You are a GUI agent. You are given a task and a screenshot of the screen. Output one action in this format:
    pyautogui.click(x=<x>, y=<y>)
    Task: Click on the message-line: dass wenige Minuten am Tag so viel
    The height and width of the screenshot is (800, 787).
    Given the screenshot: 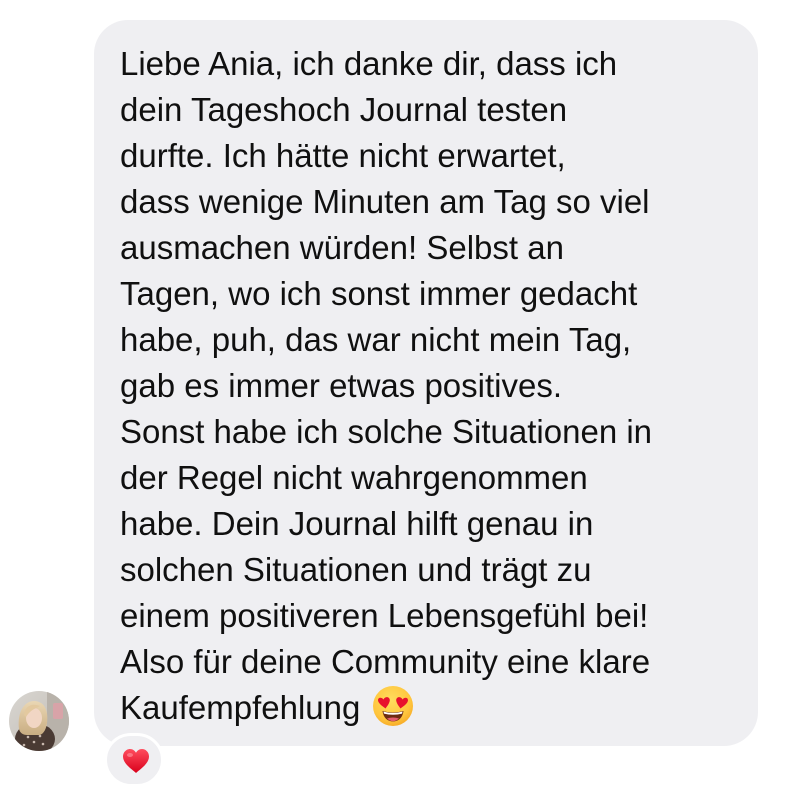 What is the action you would take?
    pyautogui.click(x=385, y=201)
    